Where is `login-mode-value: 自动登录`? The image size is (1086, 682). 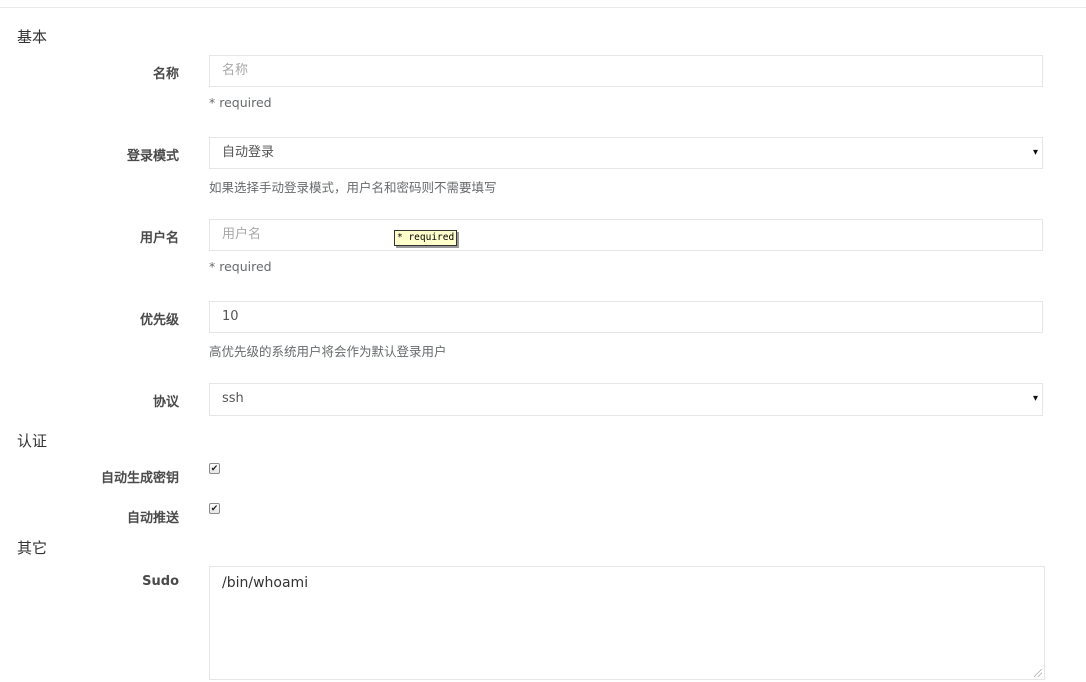
login-mode-value: 自动登录 is located at coordinates (248, 152).